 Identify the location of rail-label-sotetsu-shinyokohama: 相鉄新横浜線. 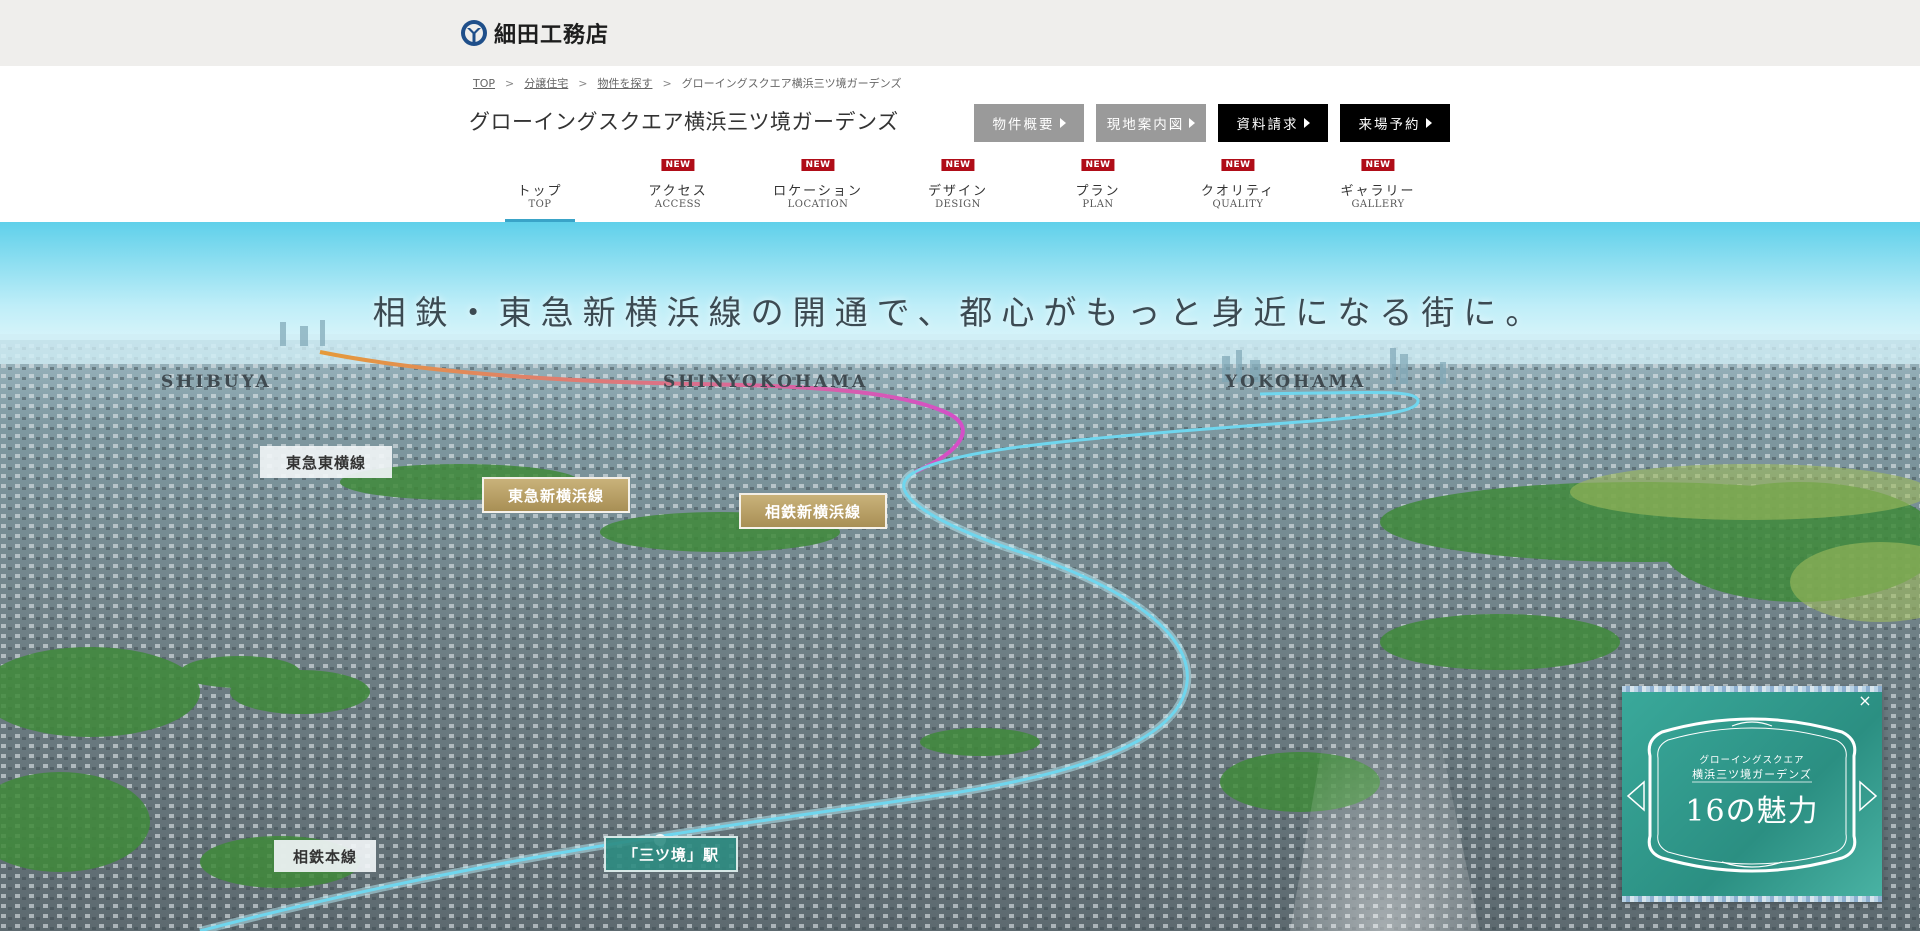
(813, 511).